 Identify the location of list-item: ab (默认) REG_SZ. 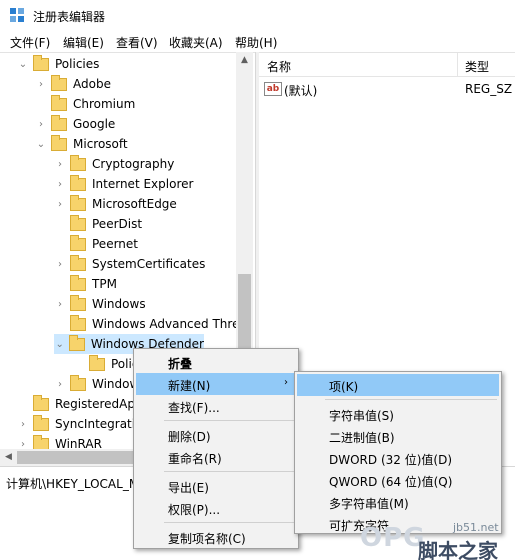
(387, 89).